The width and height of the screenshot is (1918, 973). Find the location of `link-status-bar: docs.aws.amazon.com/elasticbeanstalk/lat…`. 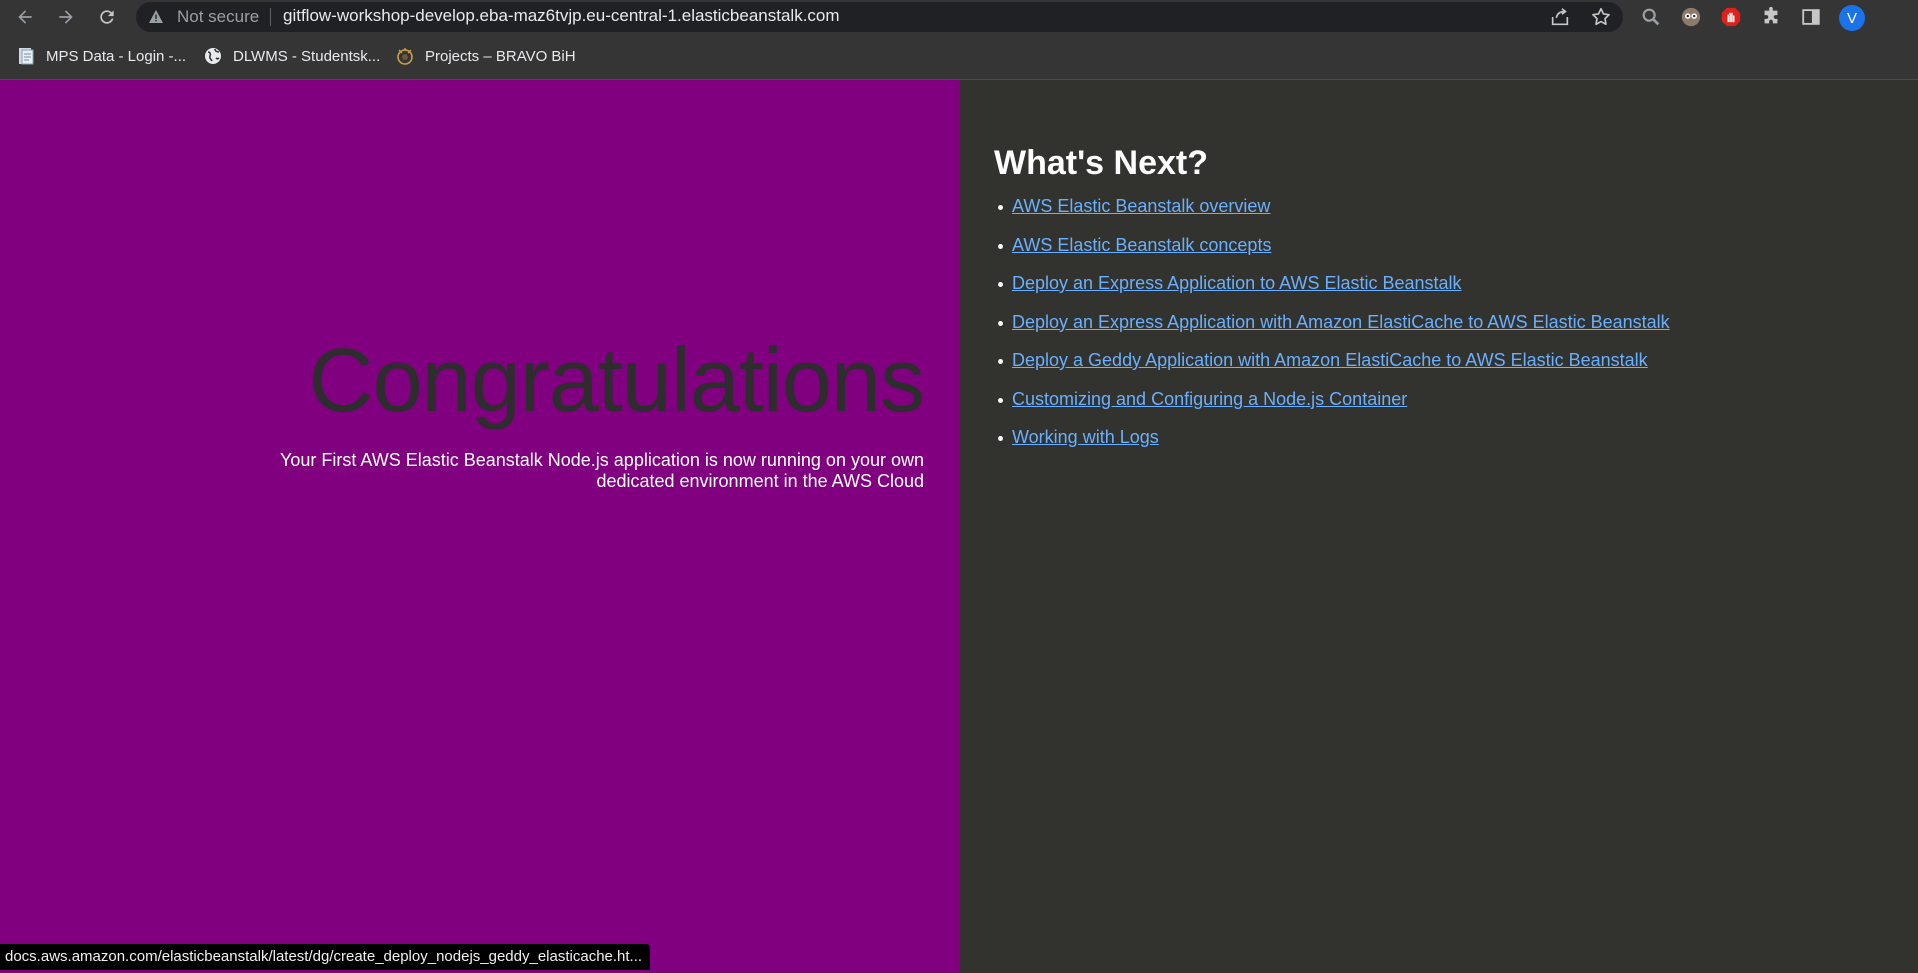

link-status-bar: docs.aws.amazon.com/elasticbeanstalk/lat… is located at coordinates (325, 957).